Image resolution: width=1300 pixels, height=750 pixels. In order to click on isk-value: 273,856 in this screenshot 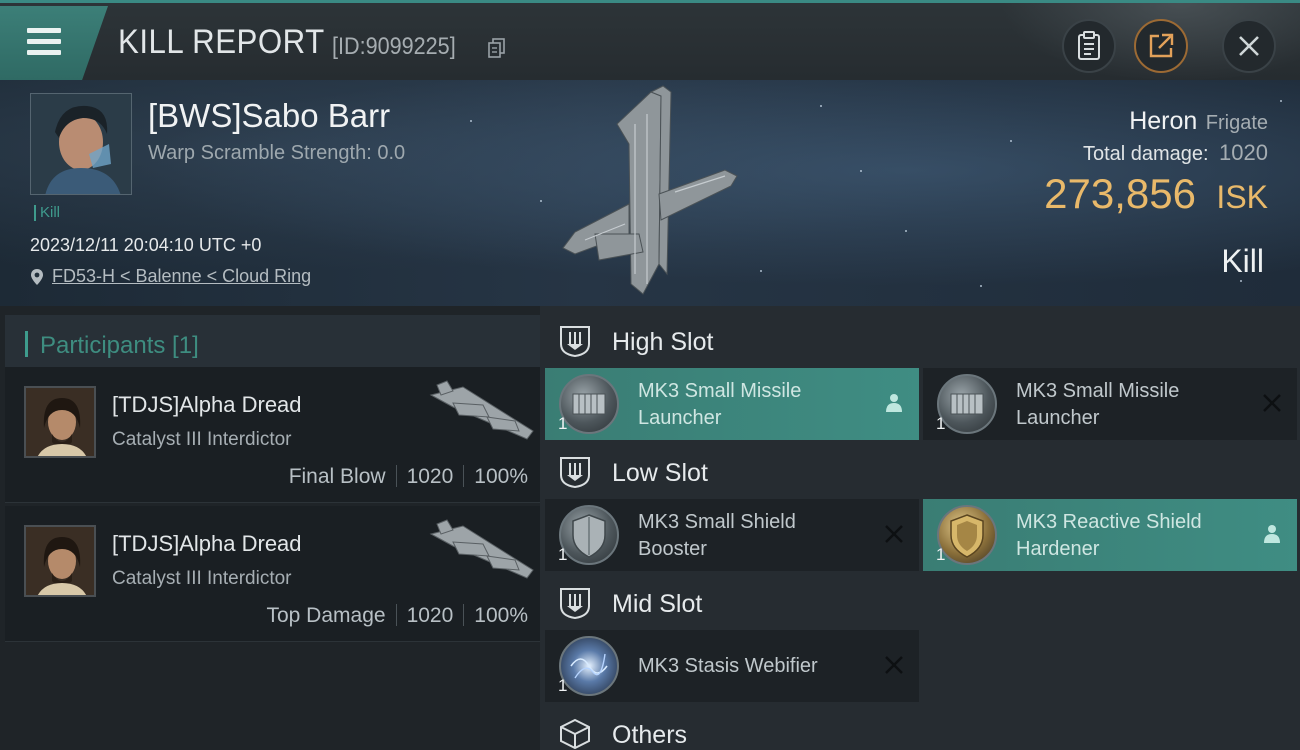, I will do `click(1120, 193)`.